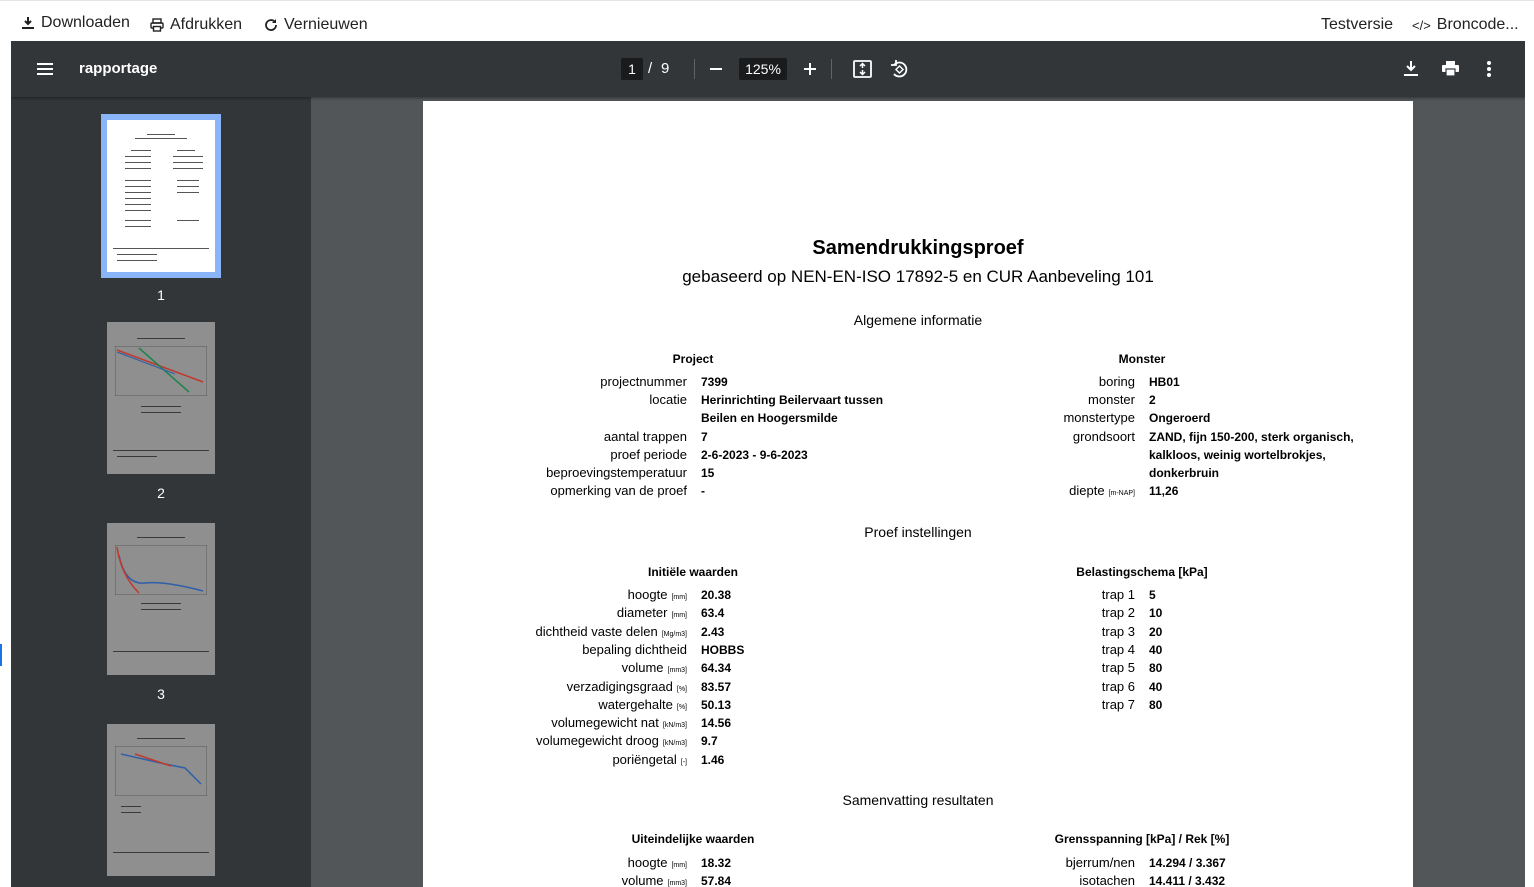  What do you see at coordinates (862, 69) in the screenshot?
I see `fit-page-icon` at bounding box center [862, 69].